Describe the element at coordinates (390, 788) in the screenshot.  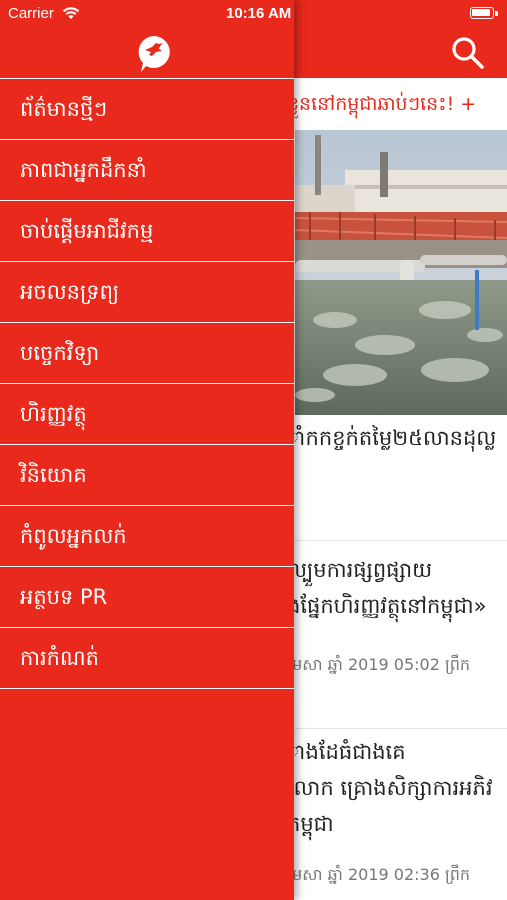
I see `article-title-line: លោក គ្រោងសិក្សាការអភិវ` at that location.